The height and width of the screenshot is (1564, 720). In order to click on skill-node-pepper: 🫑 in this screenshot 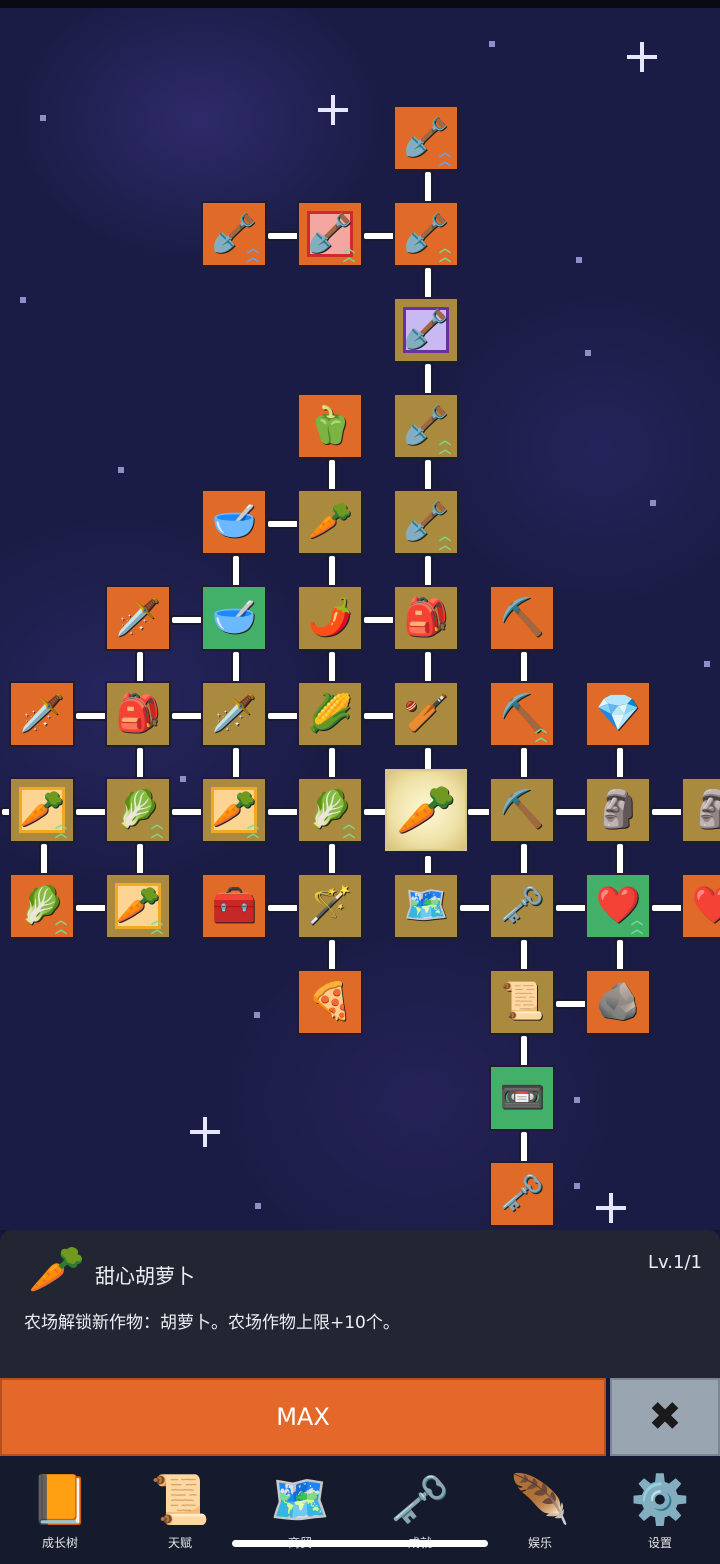, I will do `click(330, 426)`.